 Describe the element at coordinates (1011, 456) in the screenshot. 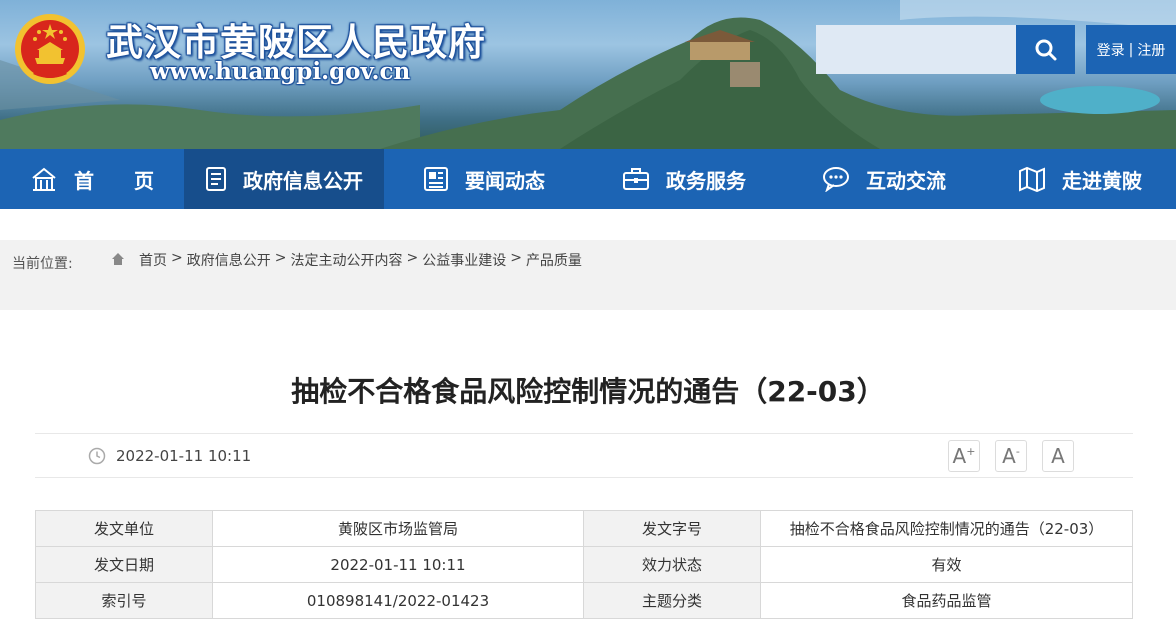

I see `font-smaller-button: A-` at that location.